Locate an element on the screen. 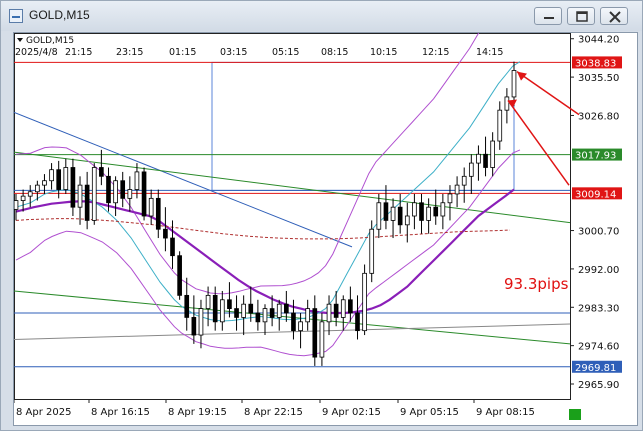 The height and width of the screenshot is (431, 643). price-tick-label: 3044.20 is located at coordinates (598, 40).